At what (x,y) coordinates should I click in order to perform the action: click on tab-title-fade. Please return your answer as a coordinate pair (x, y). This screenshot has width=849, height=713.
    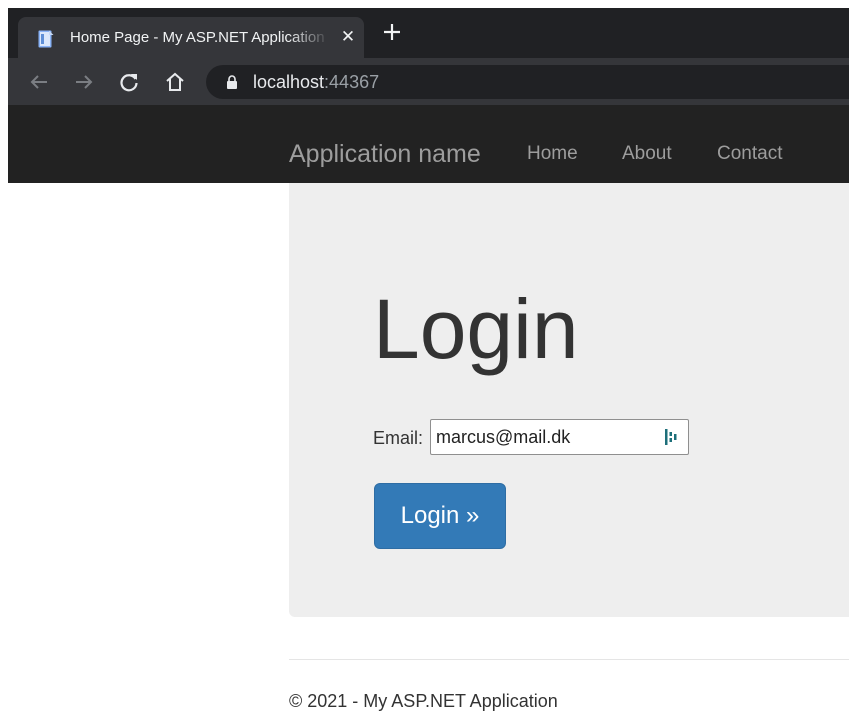
    Looking at the image, I should click on (309, 38).